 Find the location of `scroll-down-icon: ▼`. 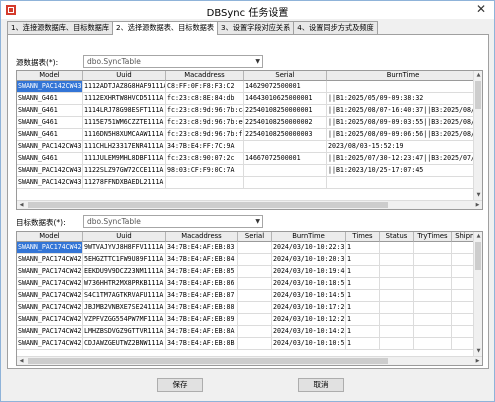

scroll-down-icon: ▼ is located at coordinates (478, 351).